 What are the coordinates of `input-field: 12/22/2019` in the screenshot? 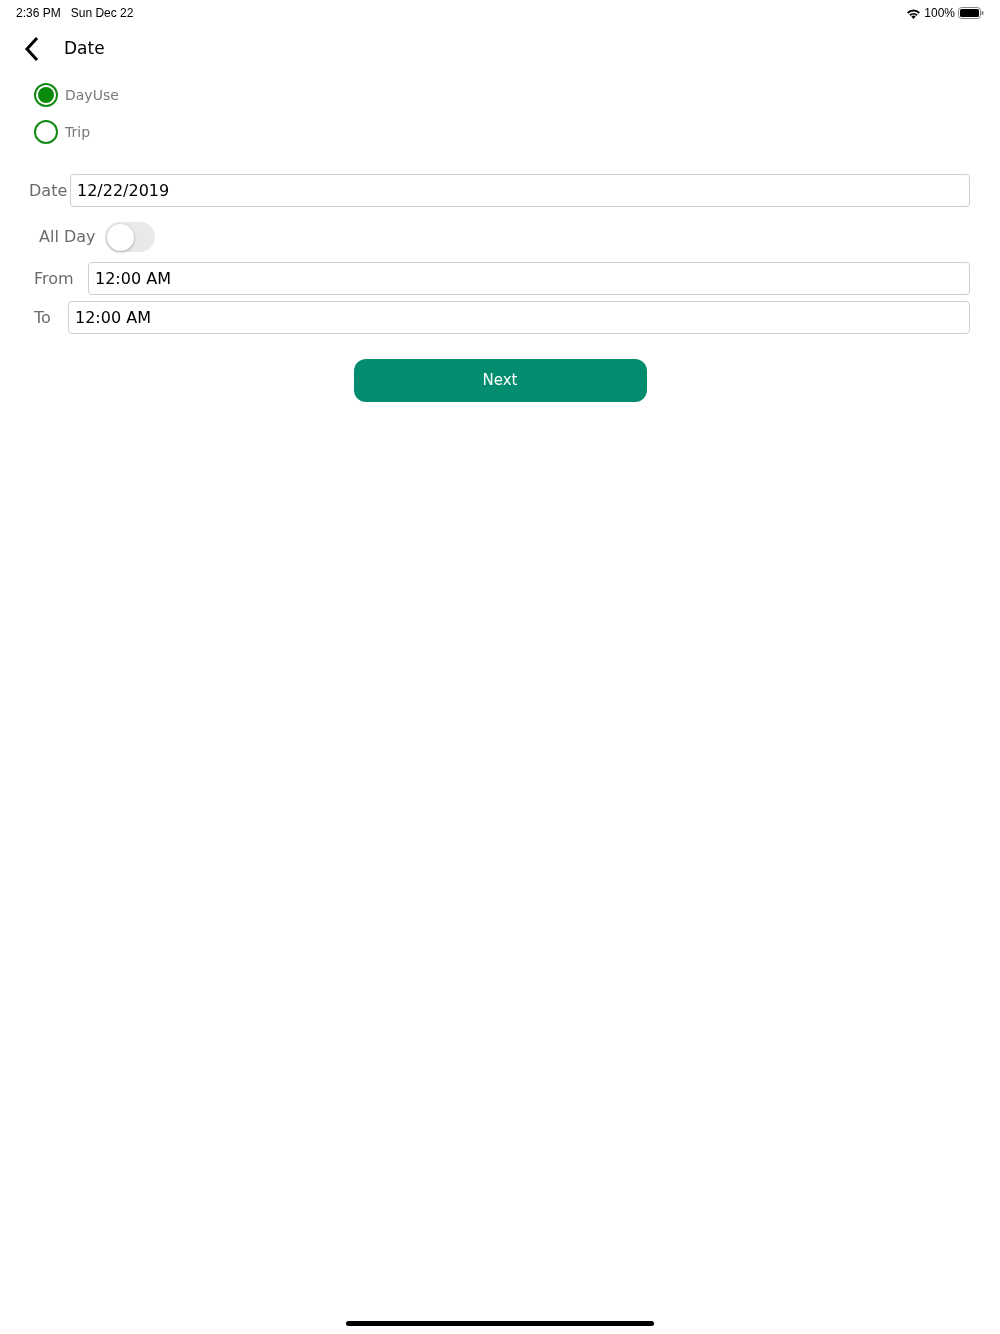 It's located at (520, 190).